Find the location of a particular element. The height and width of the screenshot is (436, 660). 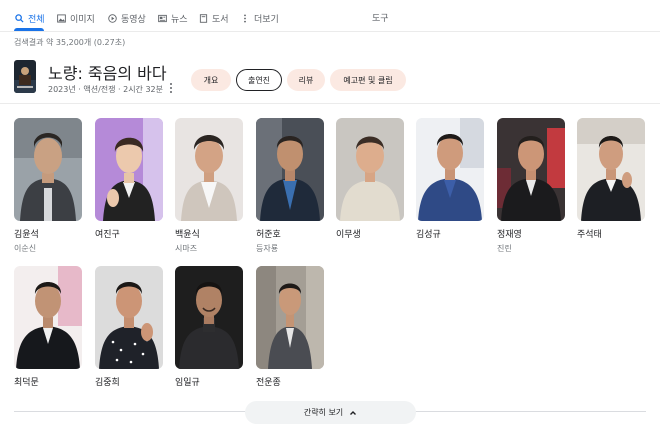

chip-reviews: 리뷰 is located at coordinates (306, 80).